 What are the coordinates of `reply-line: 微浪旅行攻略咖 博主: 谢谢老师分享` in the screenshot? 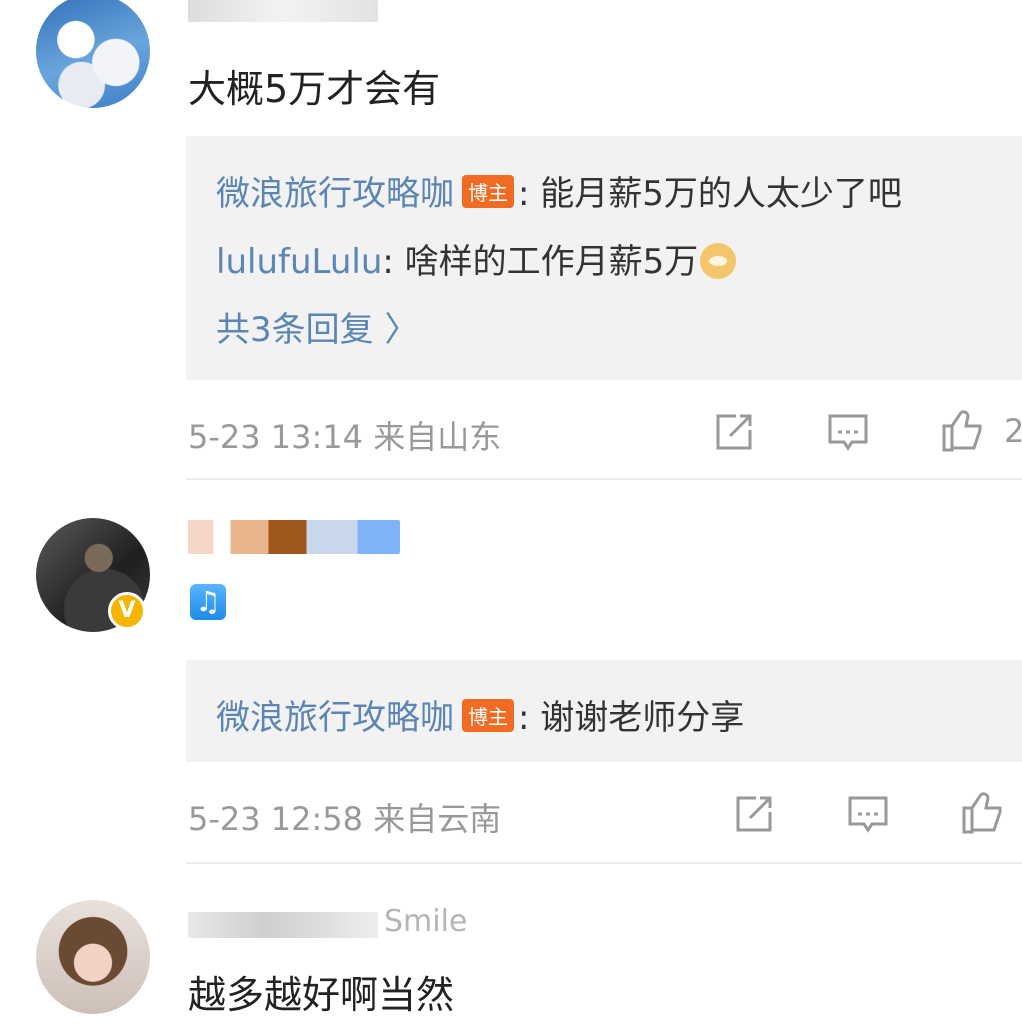 It's located at (480, 714).